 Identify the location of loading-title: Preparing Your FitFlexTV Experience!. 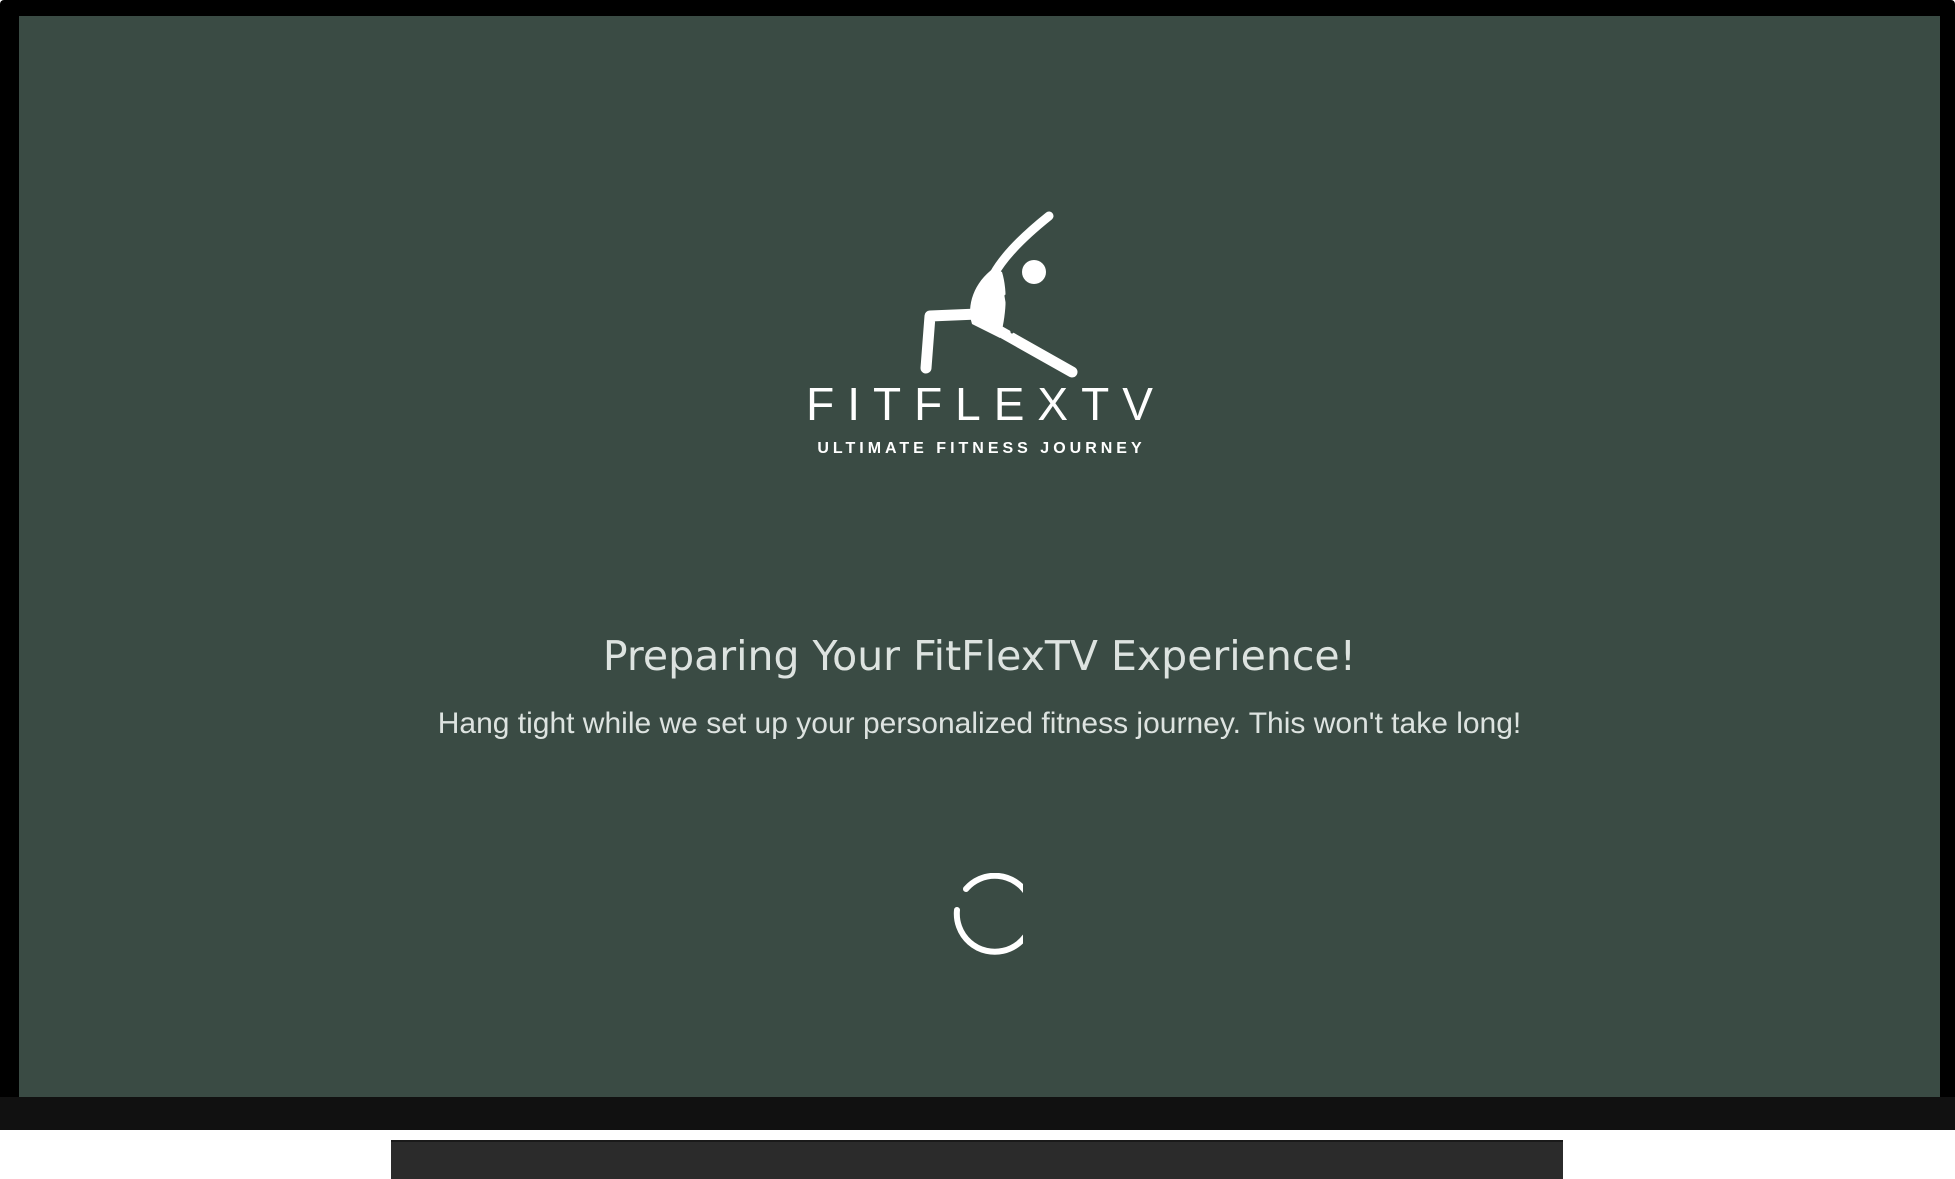
(979, 656).